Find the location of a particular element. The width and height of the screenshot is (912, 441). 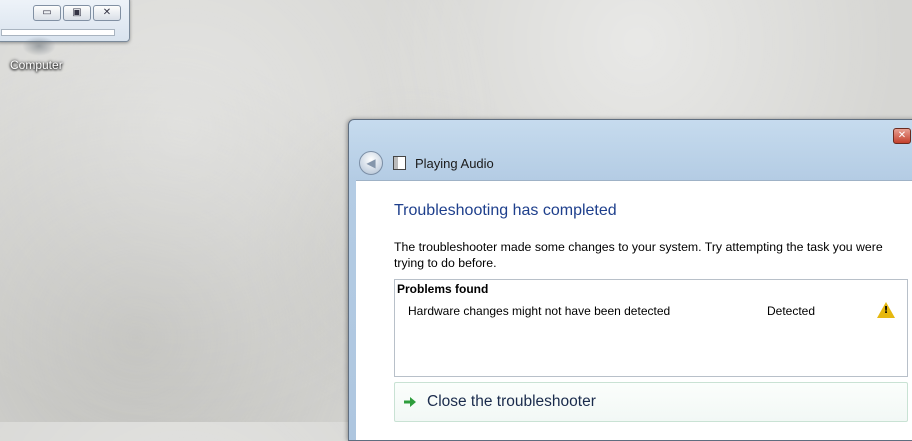

close-button: ✕ is located at coordinates (107, 13).